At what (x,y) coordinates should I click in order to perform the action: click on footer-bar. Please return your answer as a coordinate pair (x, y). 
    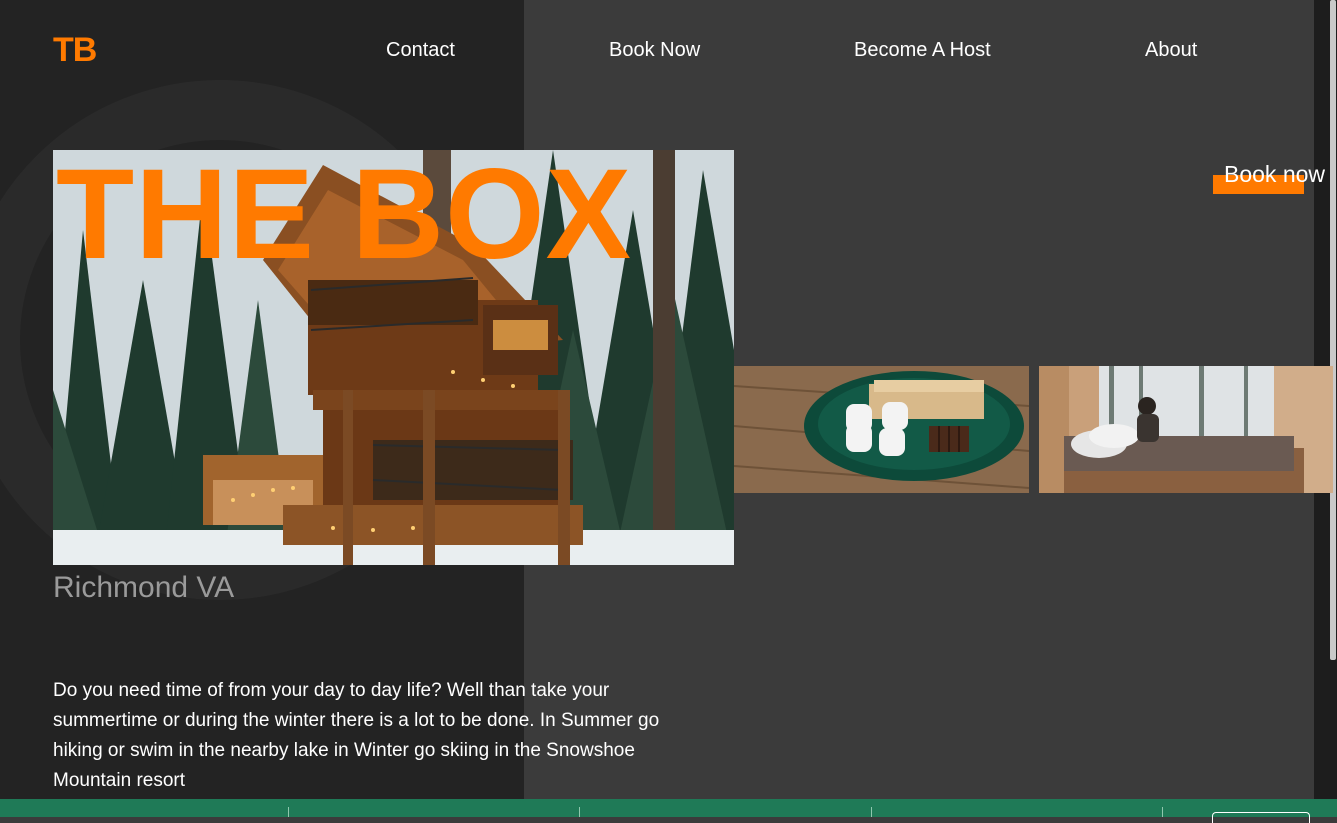
    Looking at the image, I should click on (668, 811).